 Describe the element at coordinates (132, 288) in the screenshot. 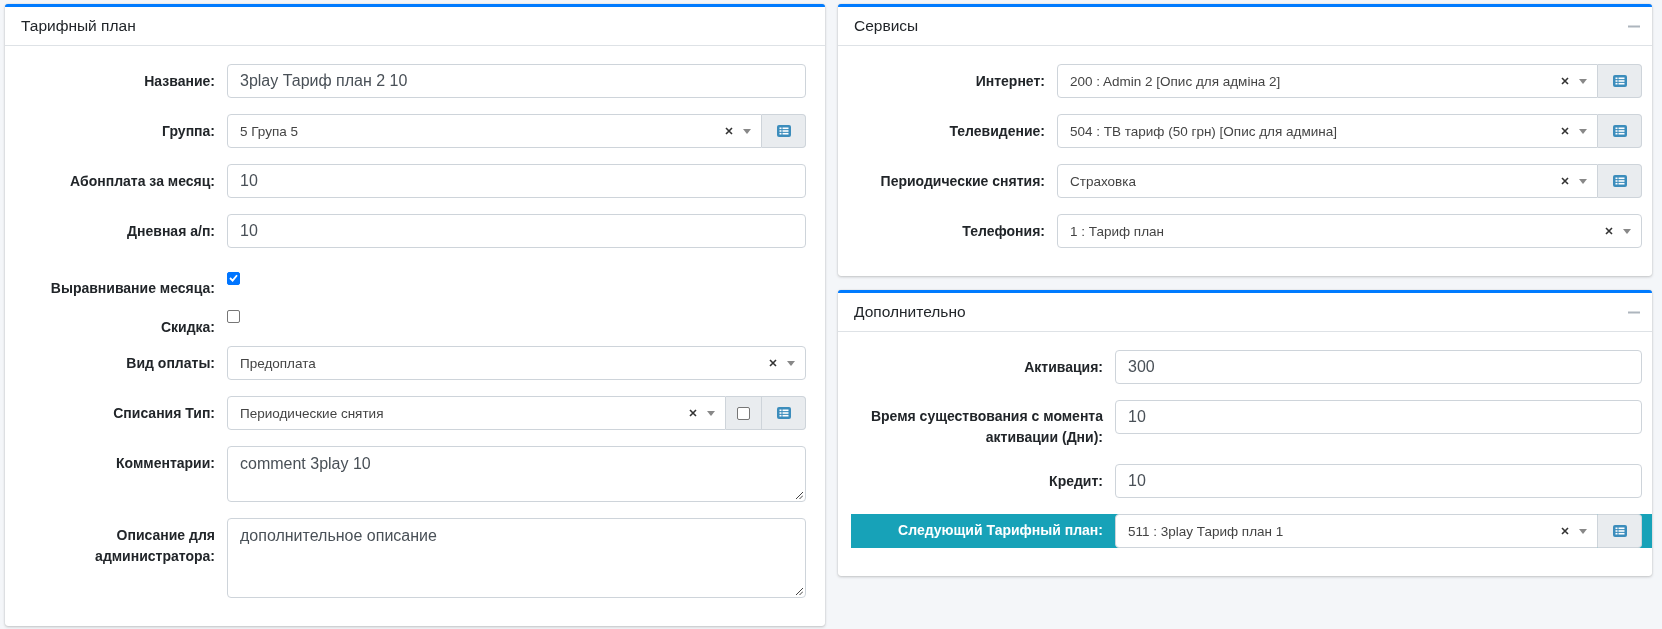

I see `field-label: Выравнивание месяца:` at that location.